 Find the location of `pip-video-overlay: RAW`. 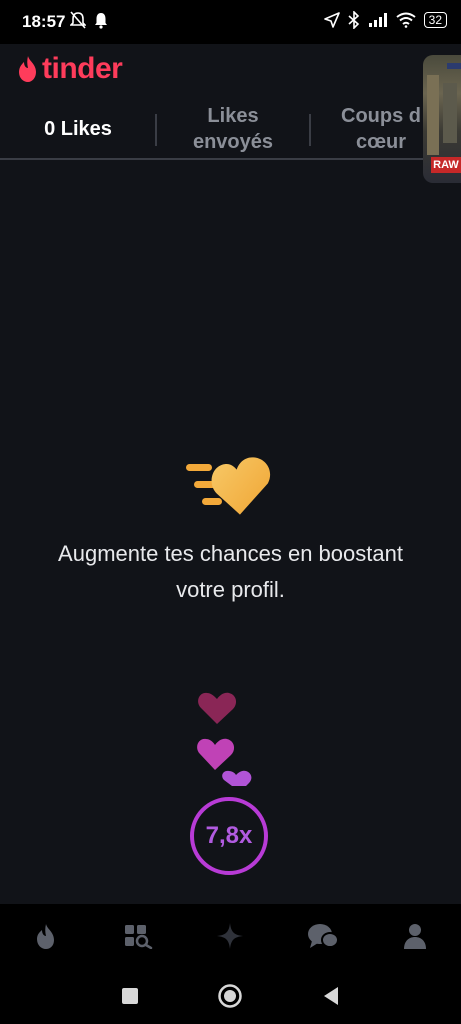

pip-video-overlay: RAW is located at coordinates (442, 119).